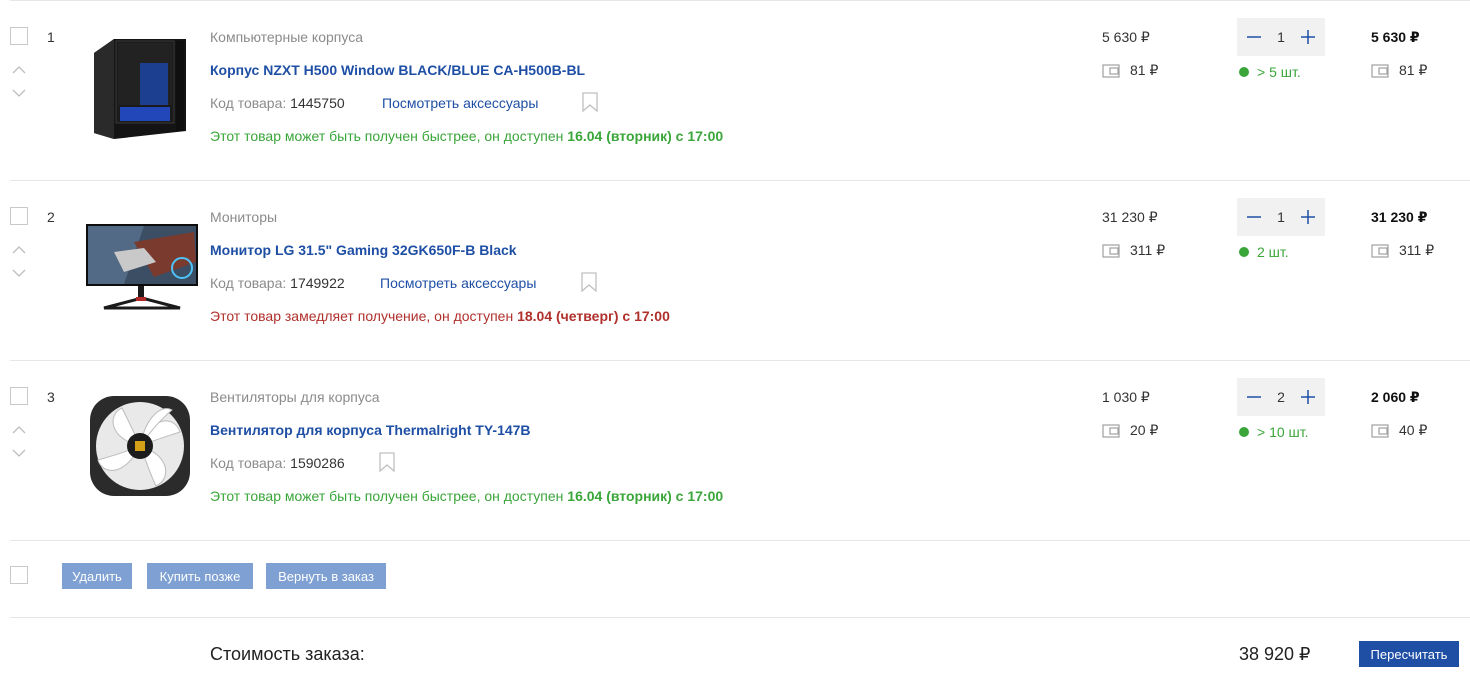 The image size is (1470, 678). I want to click on item-bonus: 81 ₽, so click(1130, 70).